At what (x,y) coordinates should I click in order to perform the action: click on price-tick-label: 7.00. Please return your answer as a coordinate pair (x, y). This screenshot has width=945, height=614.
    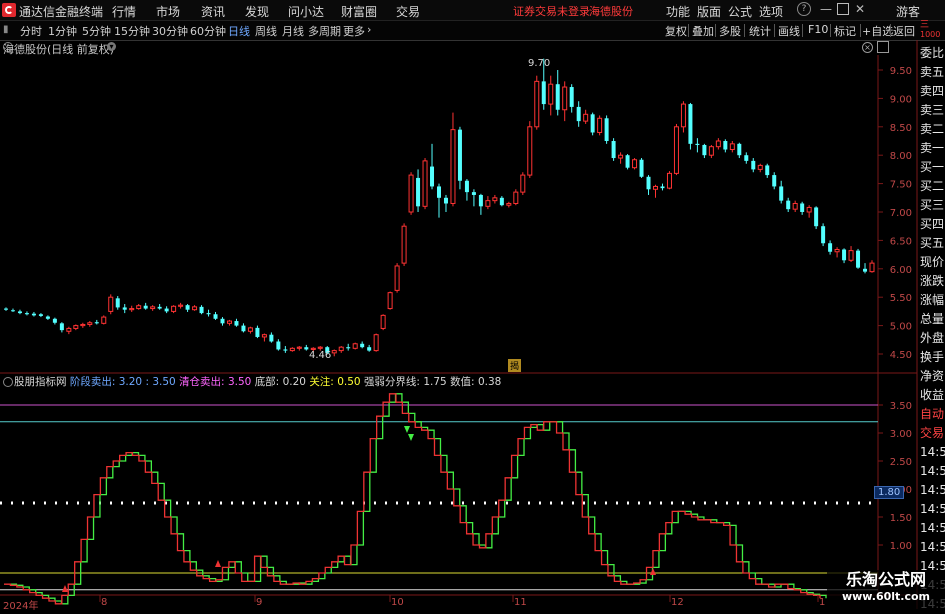
    Looking at the image, I should click on (901, 213).